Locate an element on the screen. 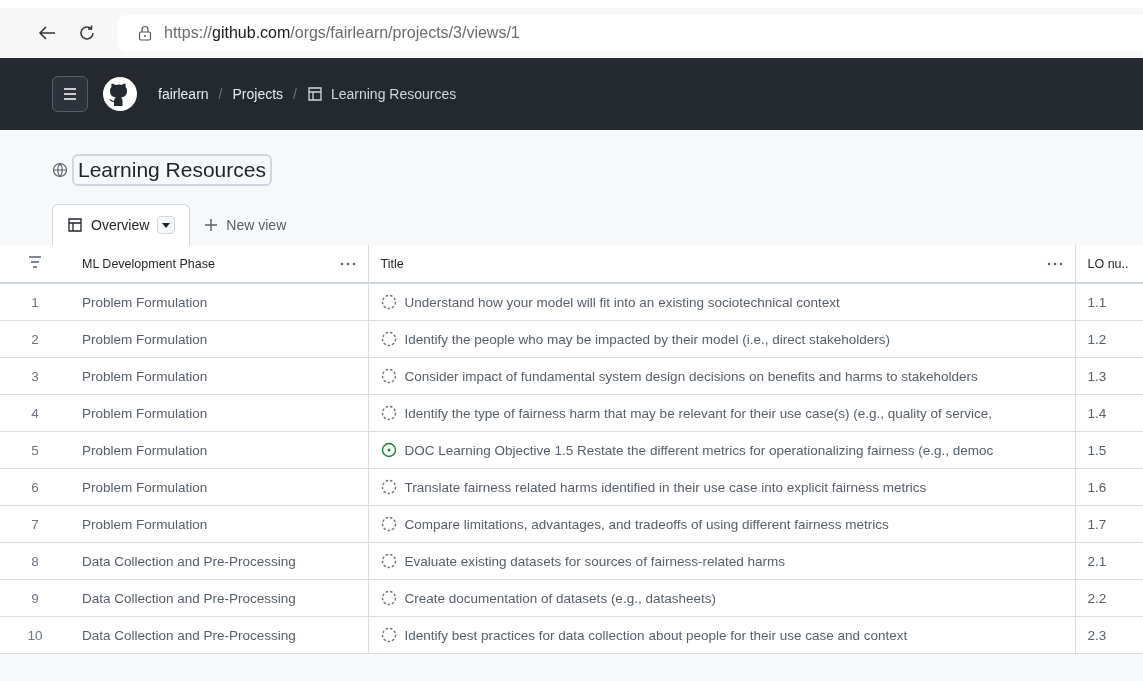  issue-title: Create documentation of datasets (e.g., datasheets) is located at coordinates (560, 598).